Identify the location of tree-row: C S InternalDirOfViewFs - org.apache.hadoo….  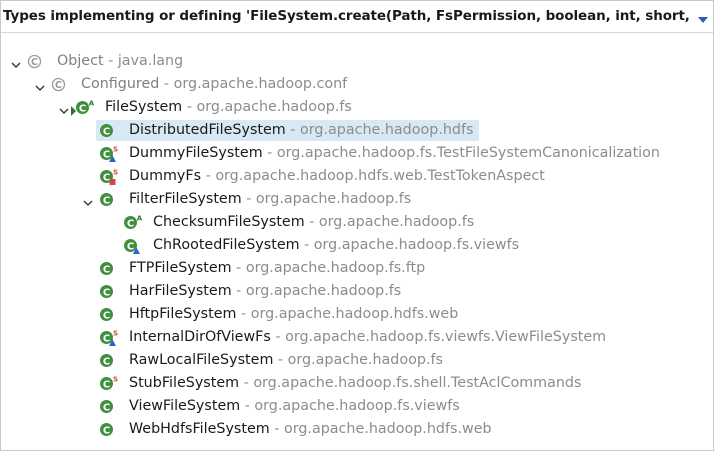
(357, 337).